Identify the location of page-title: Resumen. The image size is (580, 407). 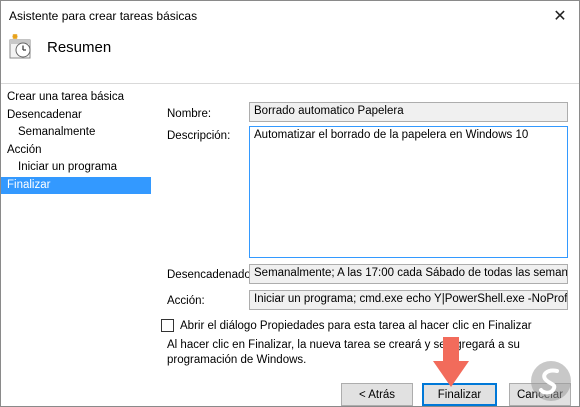
(79, 47).